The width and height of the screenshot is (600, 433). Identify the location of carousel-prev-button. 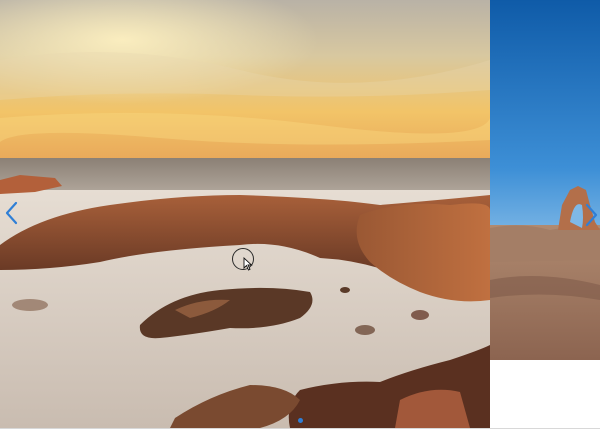
(12, 213).